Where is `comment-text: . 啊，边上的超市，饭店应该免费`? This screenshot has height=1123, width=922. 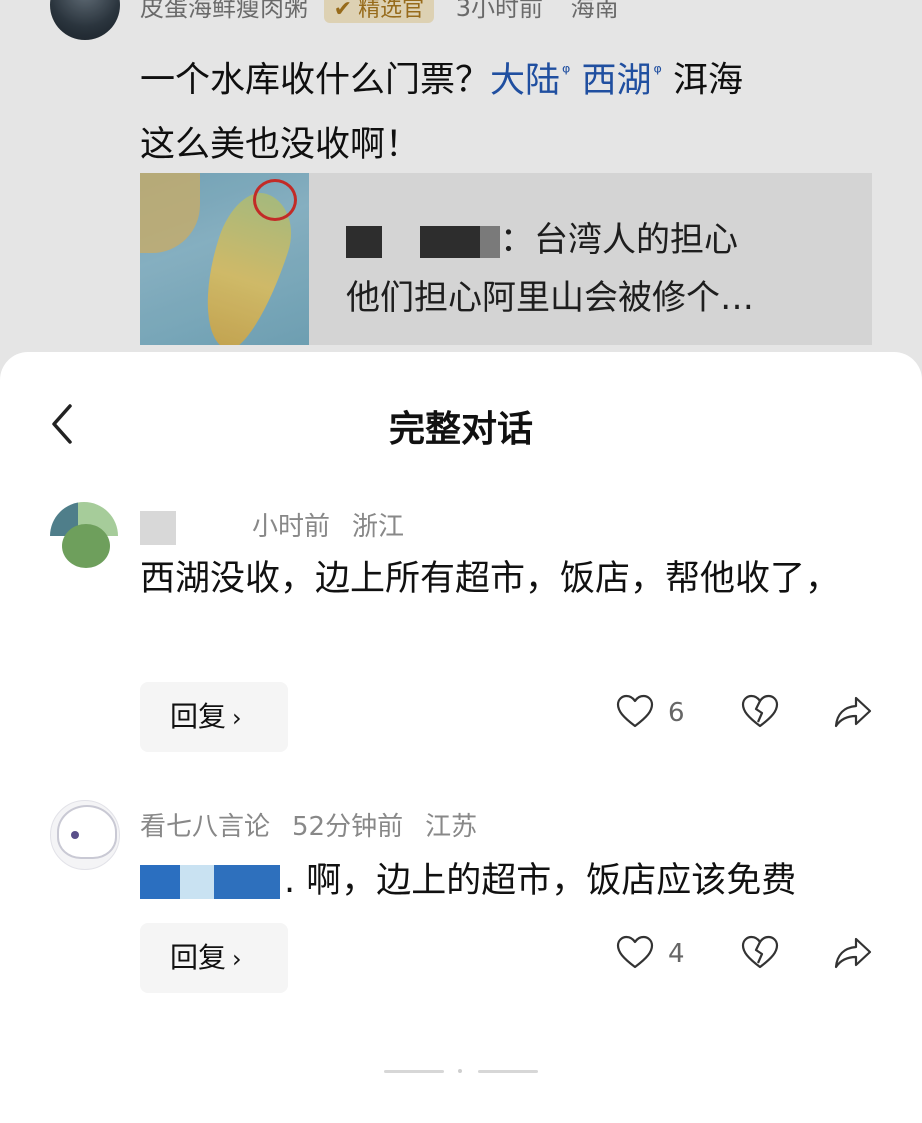
comment-text: . 啊，边上的超市，饭店应该免费 is located at coordinates (505, 881).